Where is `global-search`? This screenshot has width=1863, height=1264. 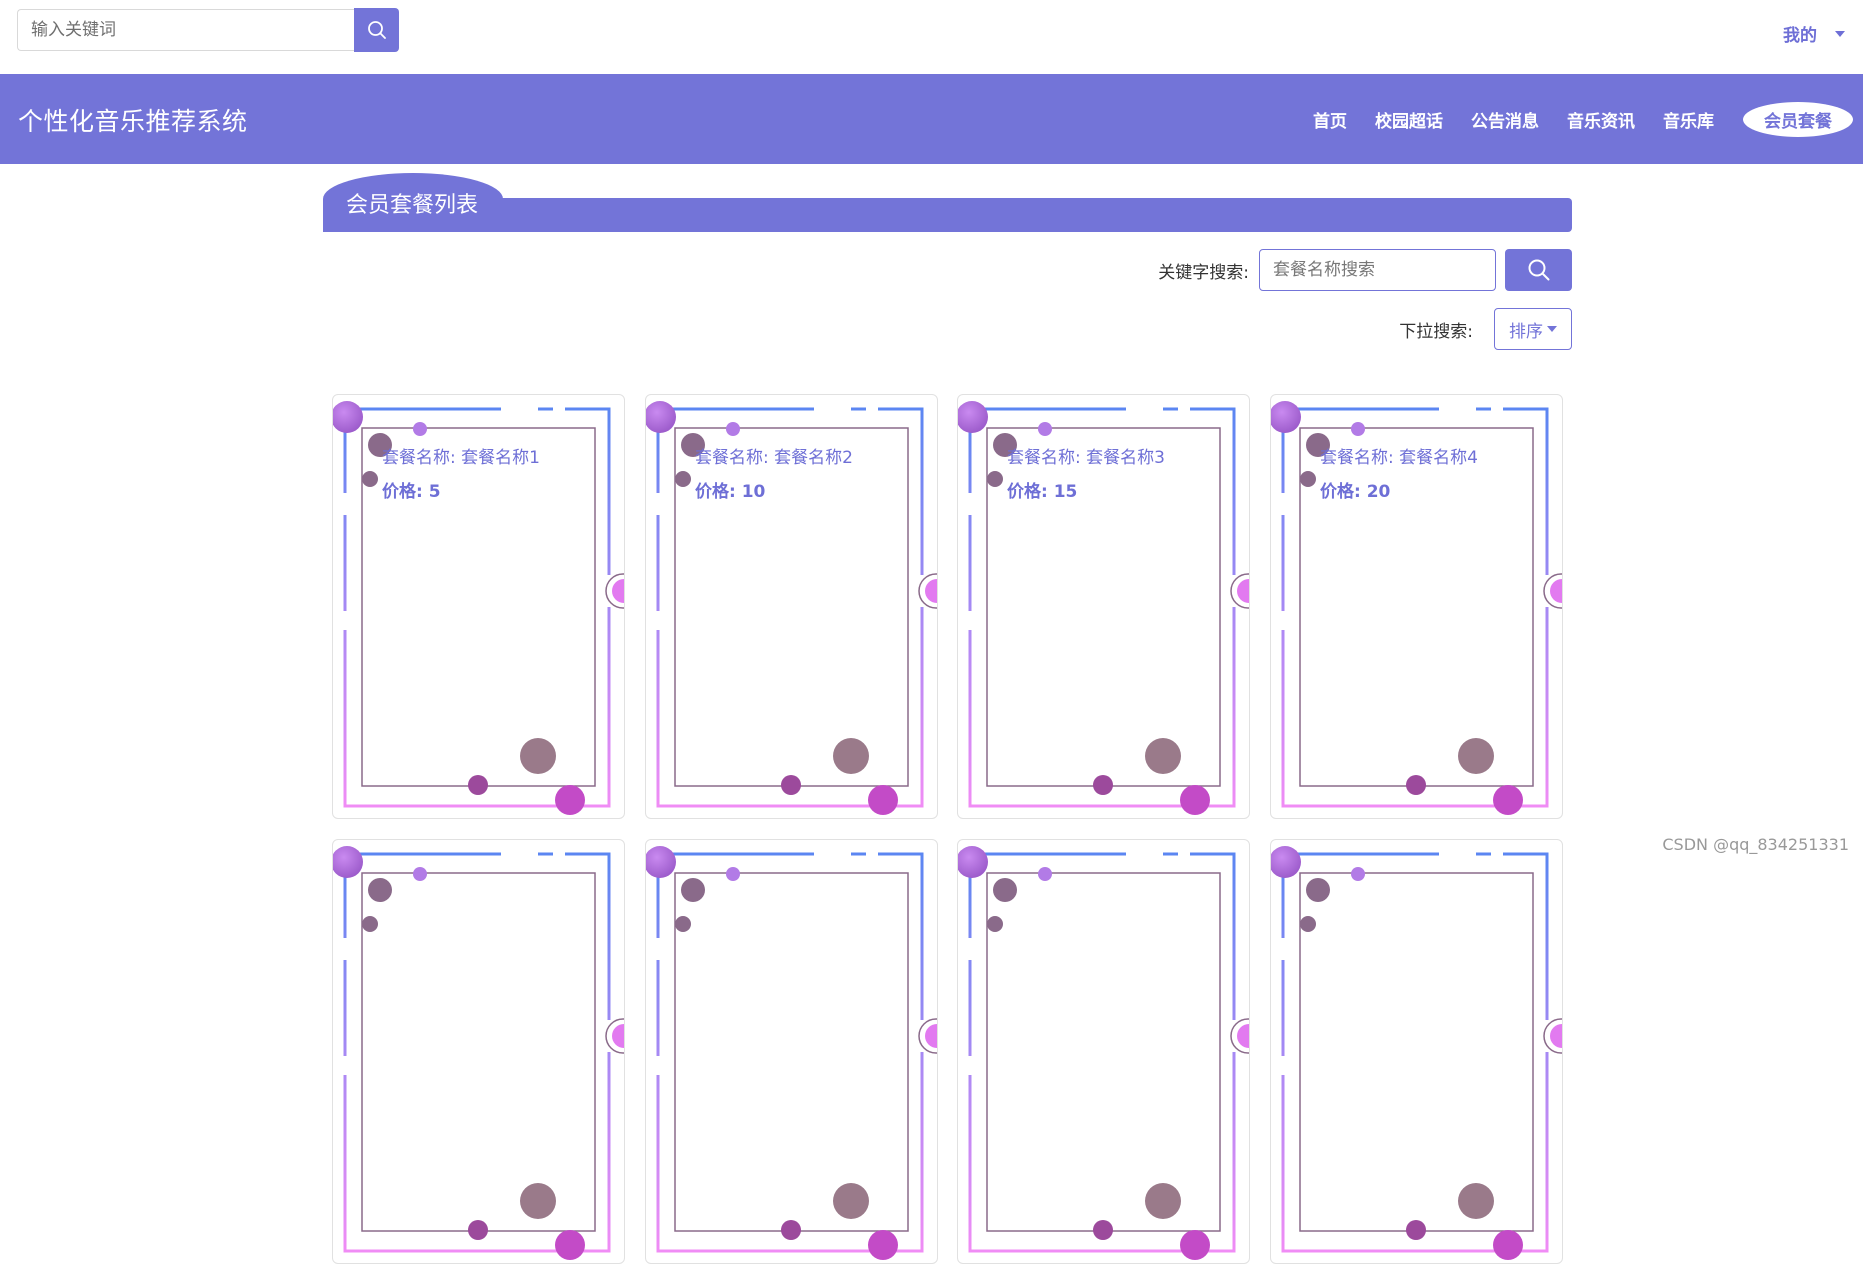 global-search is located at coordinates (208, 30).